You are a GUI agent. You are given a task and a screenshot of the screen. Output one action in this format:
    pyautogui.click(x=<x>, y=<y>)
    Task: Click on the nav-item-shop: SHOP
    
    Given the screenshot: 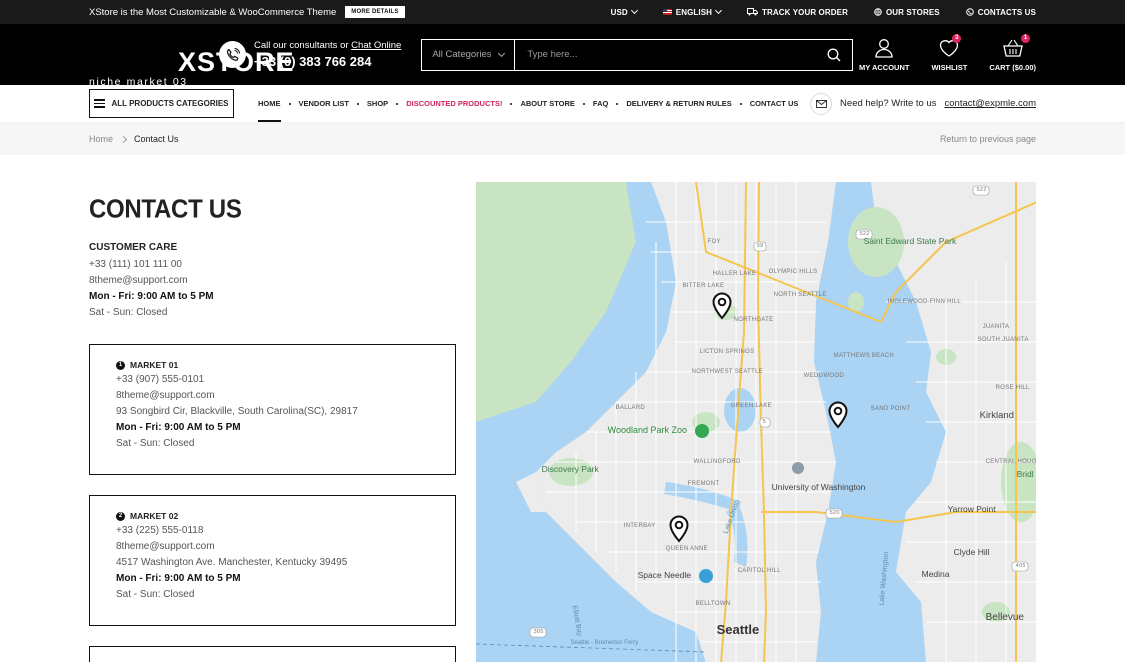 What is the action you would take?
    pyautogui.click(x=377, y=103)
    